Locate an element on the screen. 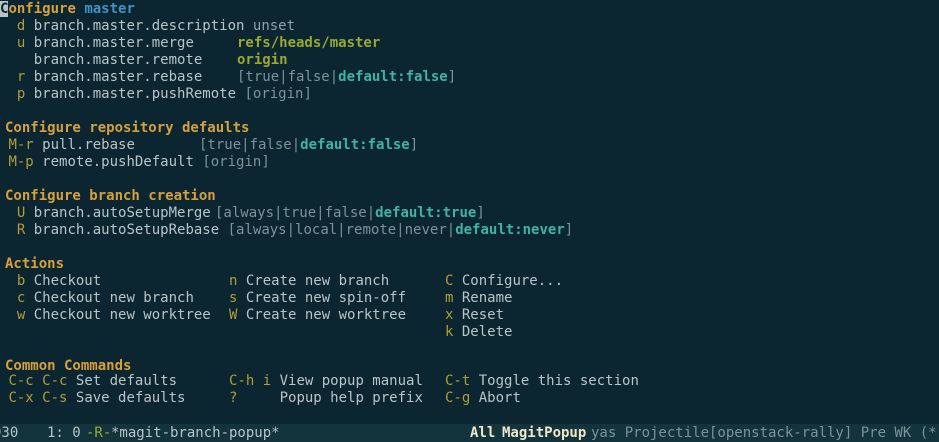  action-checkout-new-worktree: w Checkout new worktree is located at coordinates (105, 315).